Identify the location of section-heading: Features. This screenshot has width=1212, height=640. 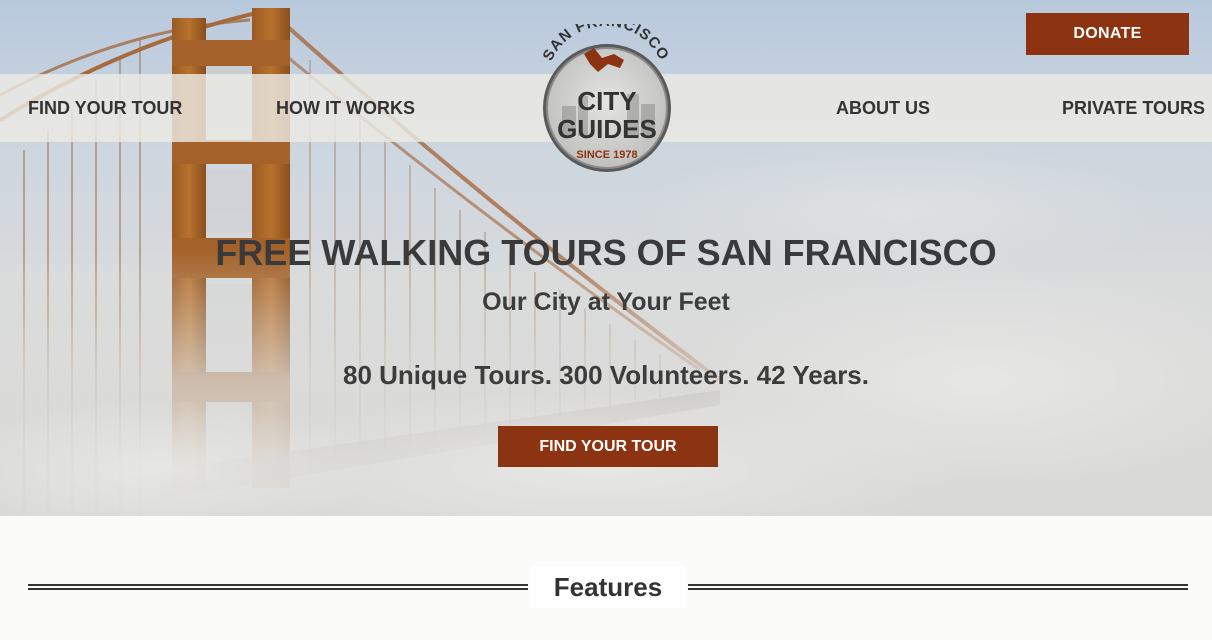
(608, 587).